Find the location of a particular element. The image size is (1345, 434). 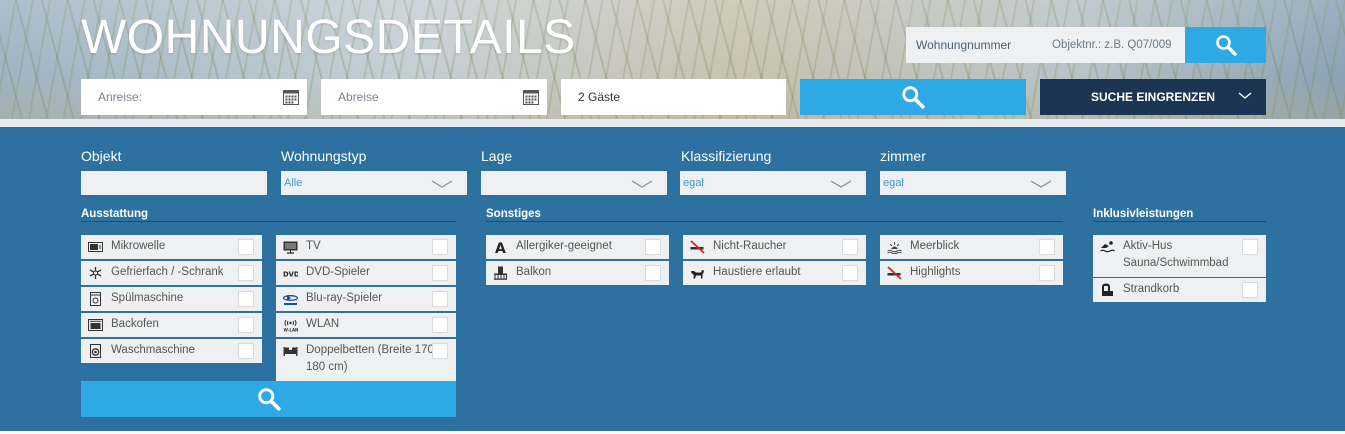

option-backofen: Backofen is located at coordinates (171, 325).